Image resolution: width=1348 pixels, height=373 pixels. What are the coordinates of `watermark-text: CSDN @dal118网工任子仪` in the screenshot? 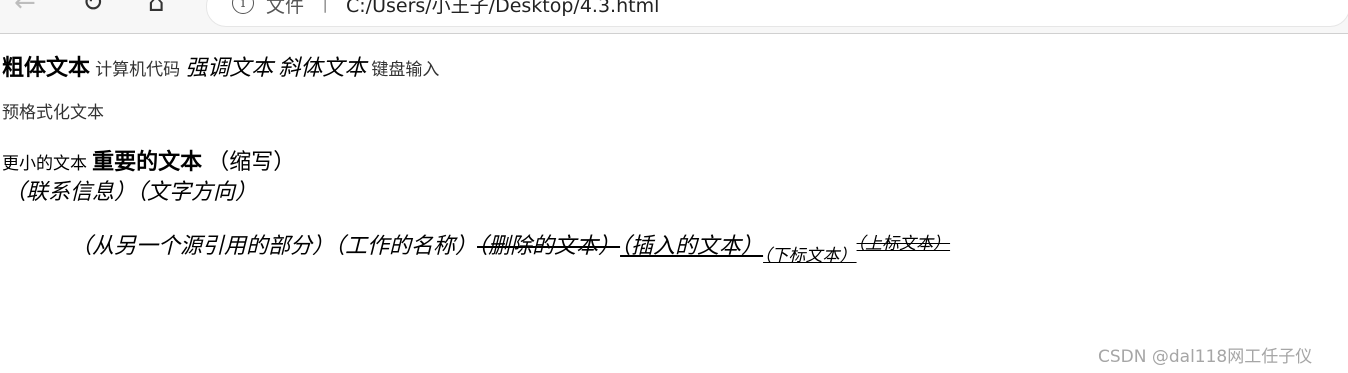 It's located at (1205, 357).